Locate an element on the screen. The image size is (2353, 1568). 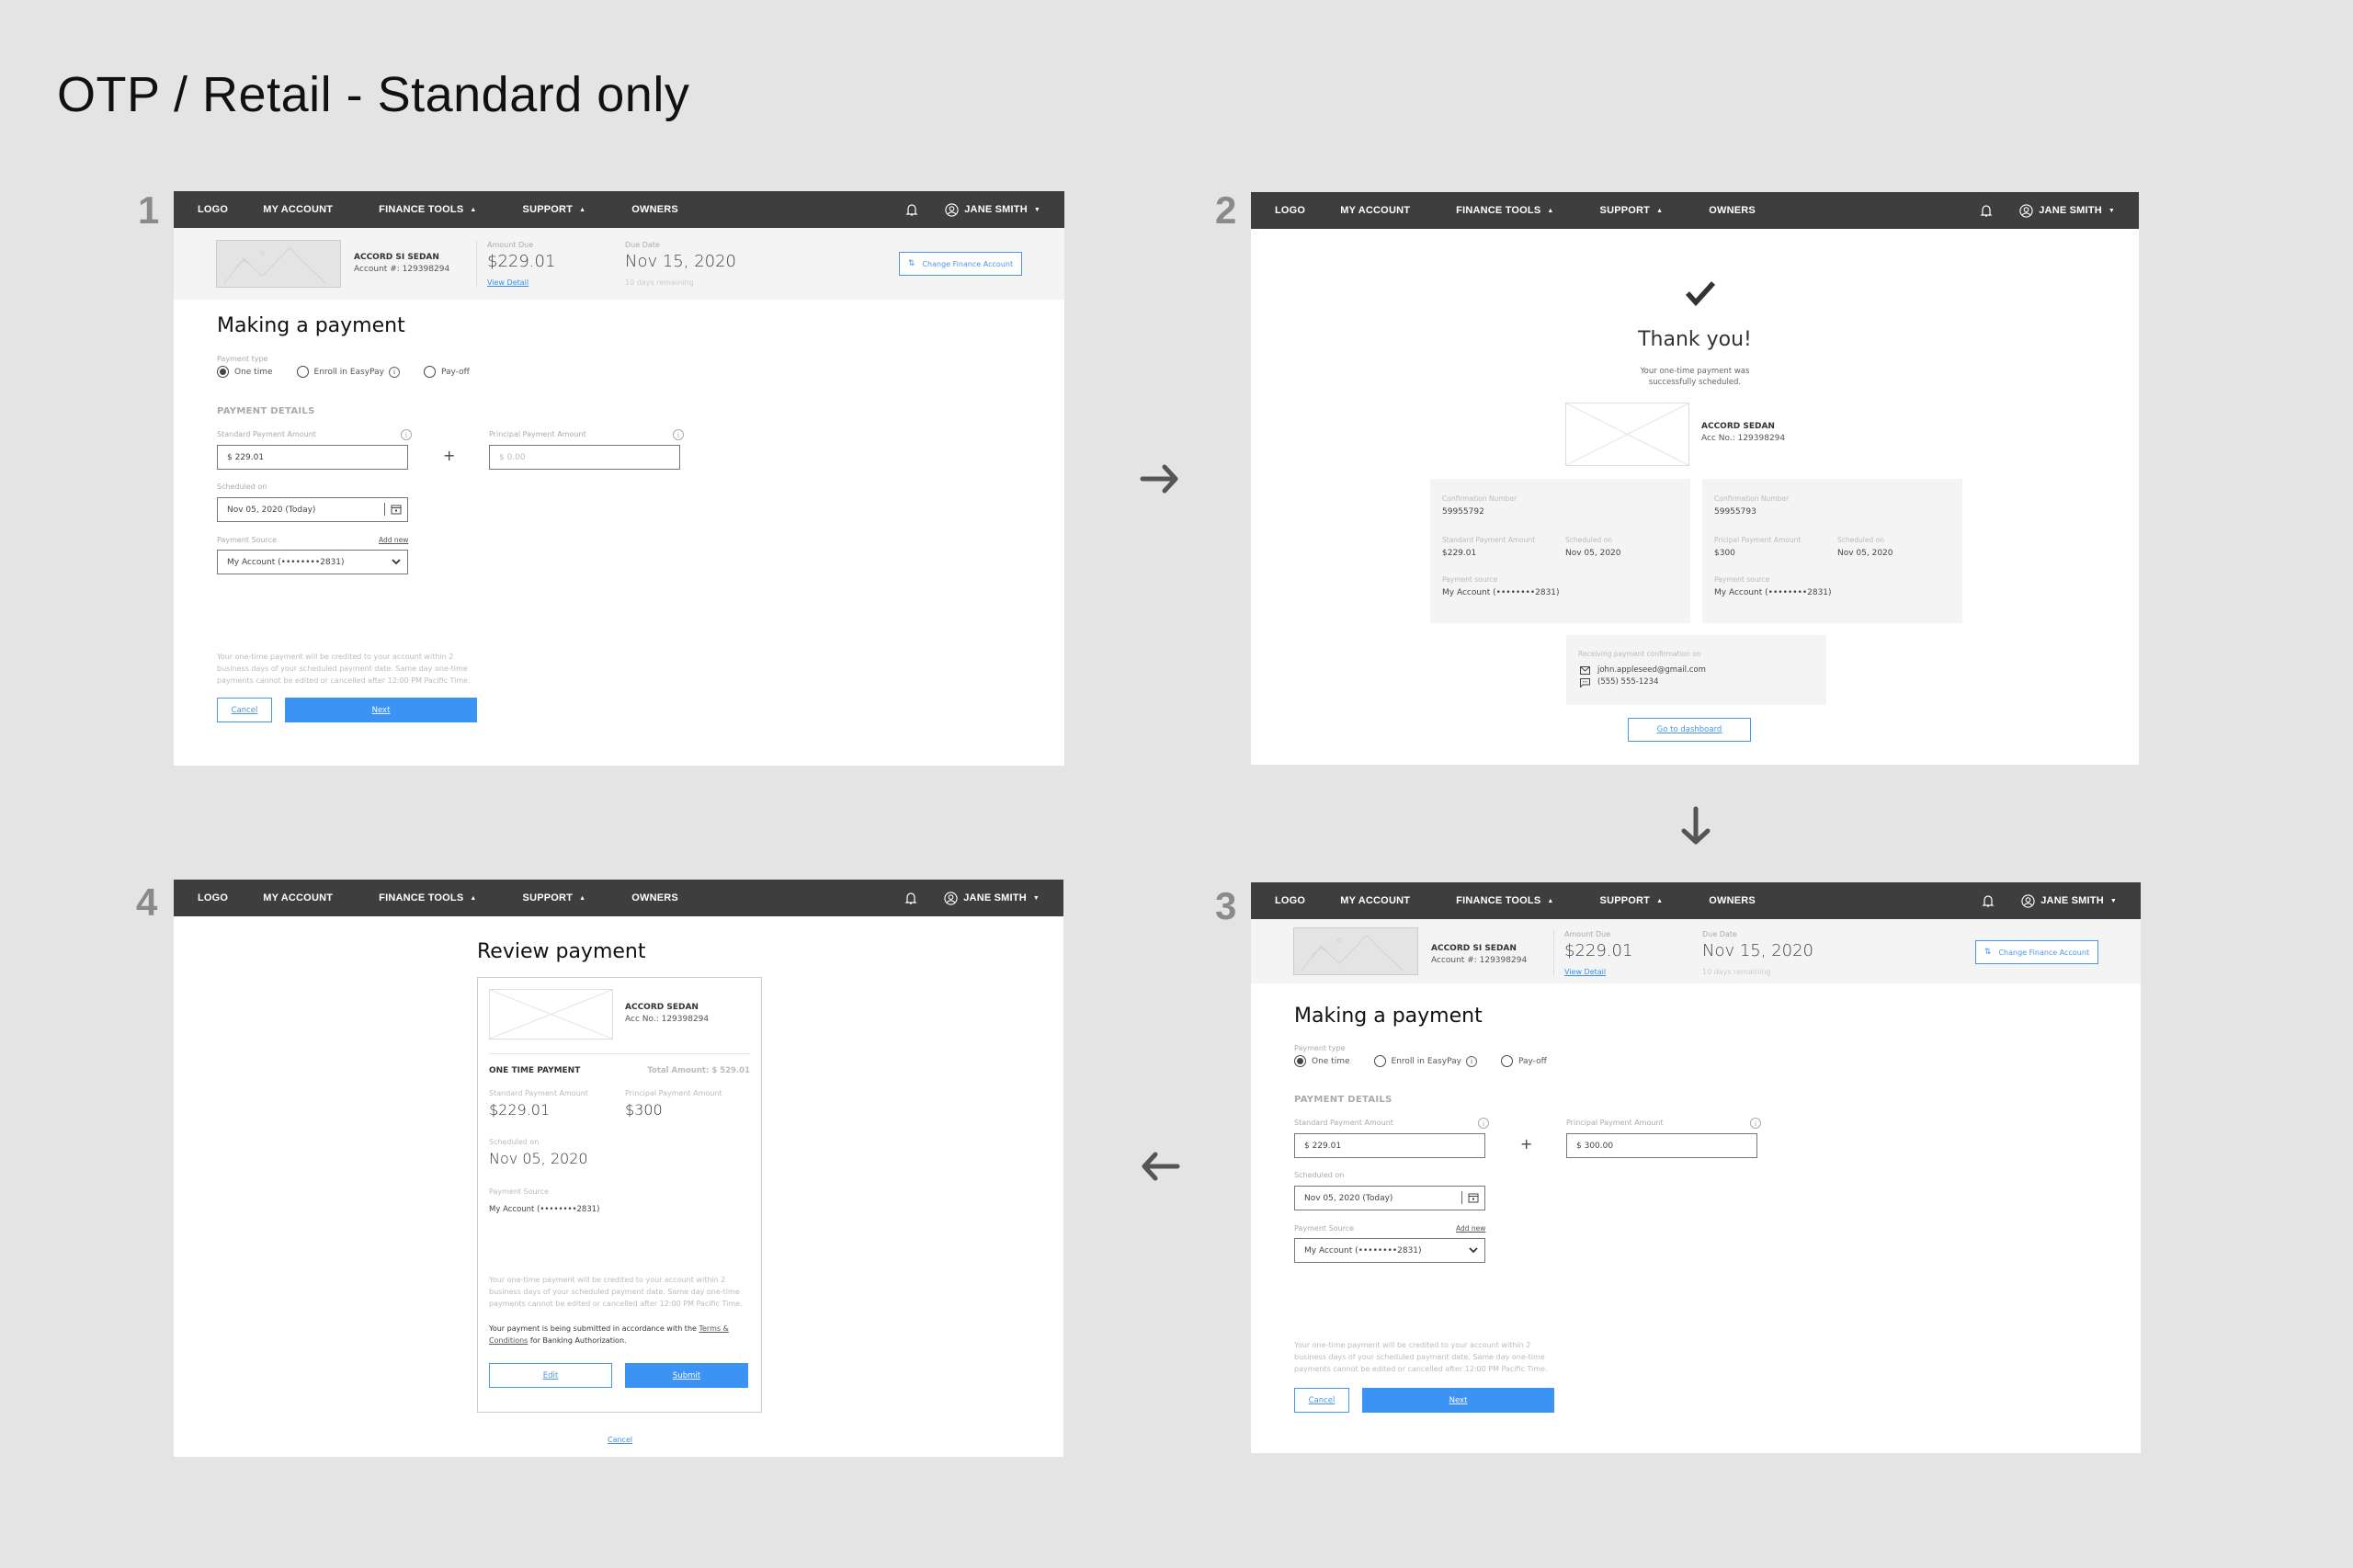
principal-amount-input: $ 0.00 is located at coordinates (584, 457).